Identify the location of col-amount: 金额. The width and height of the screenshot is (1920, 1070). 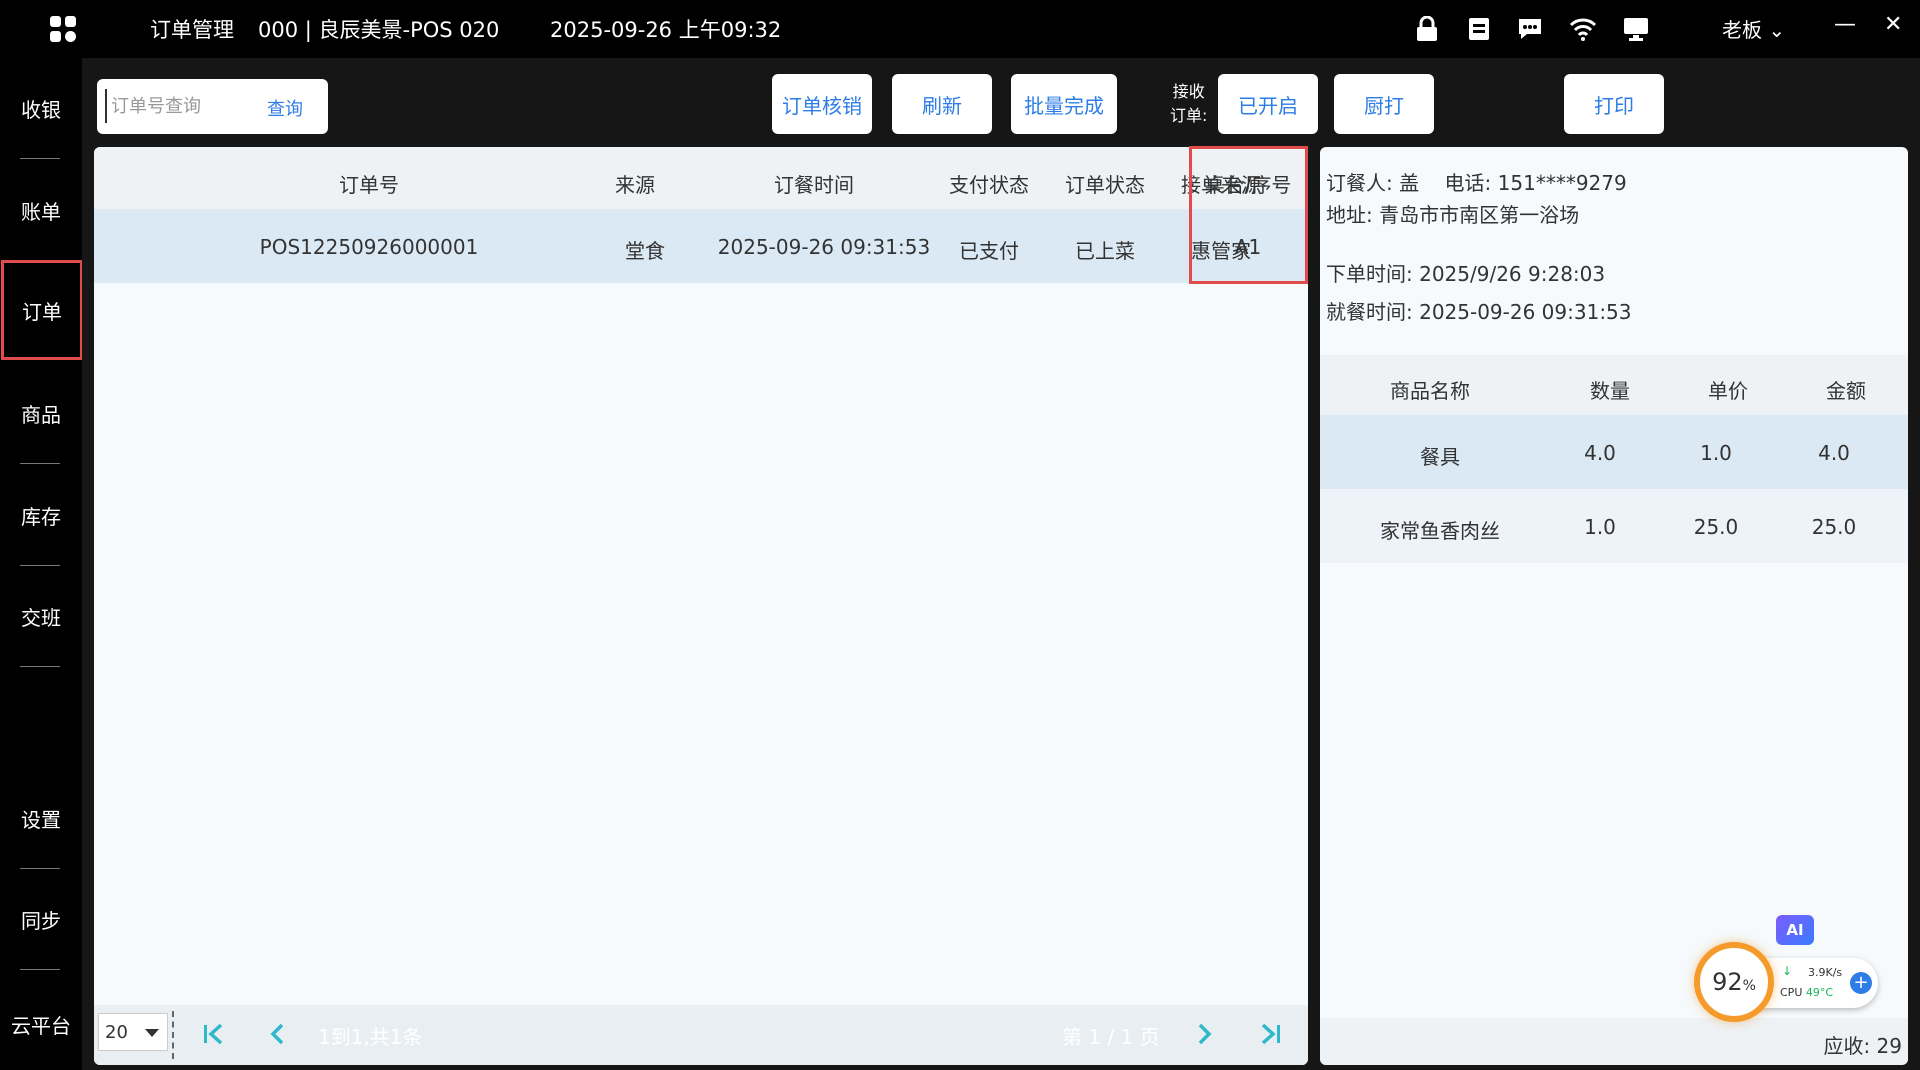
(1846, 391).